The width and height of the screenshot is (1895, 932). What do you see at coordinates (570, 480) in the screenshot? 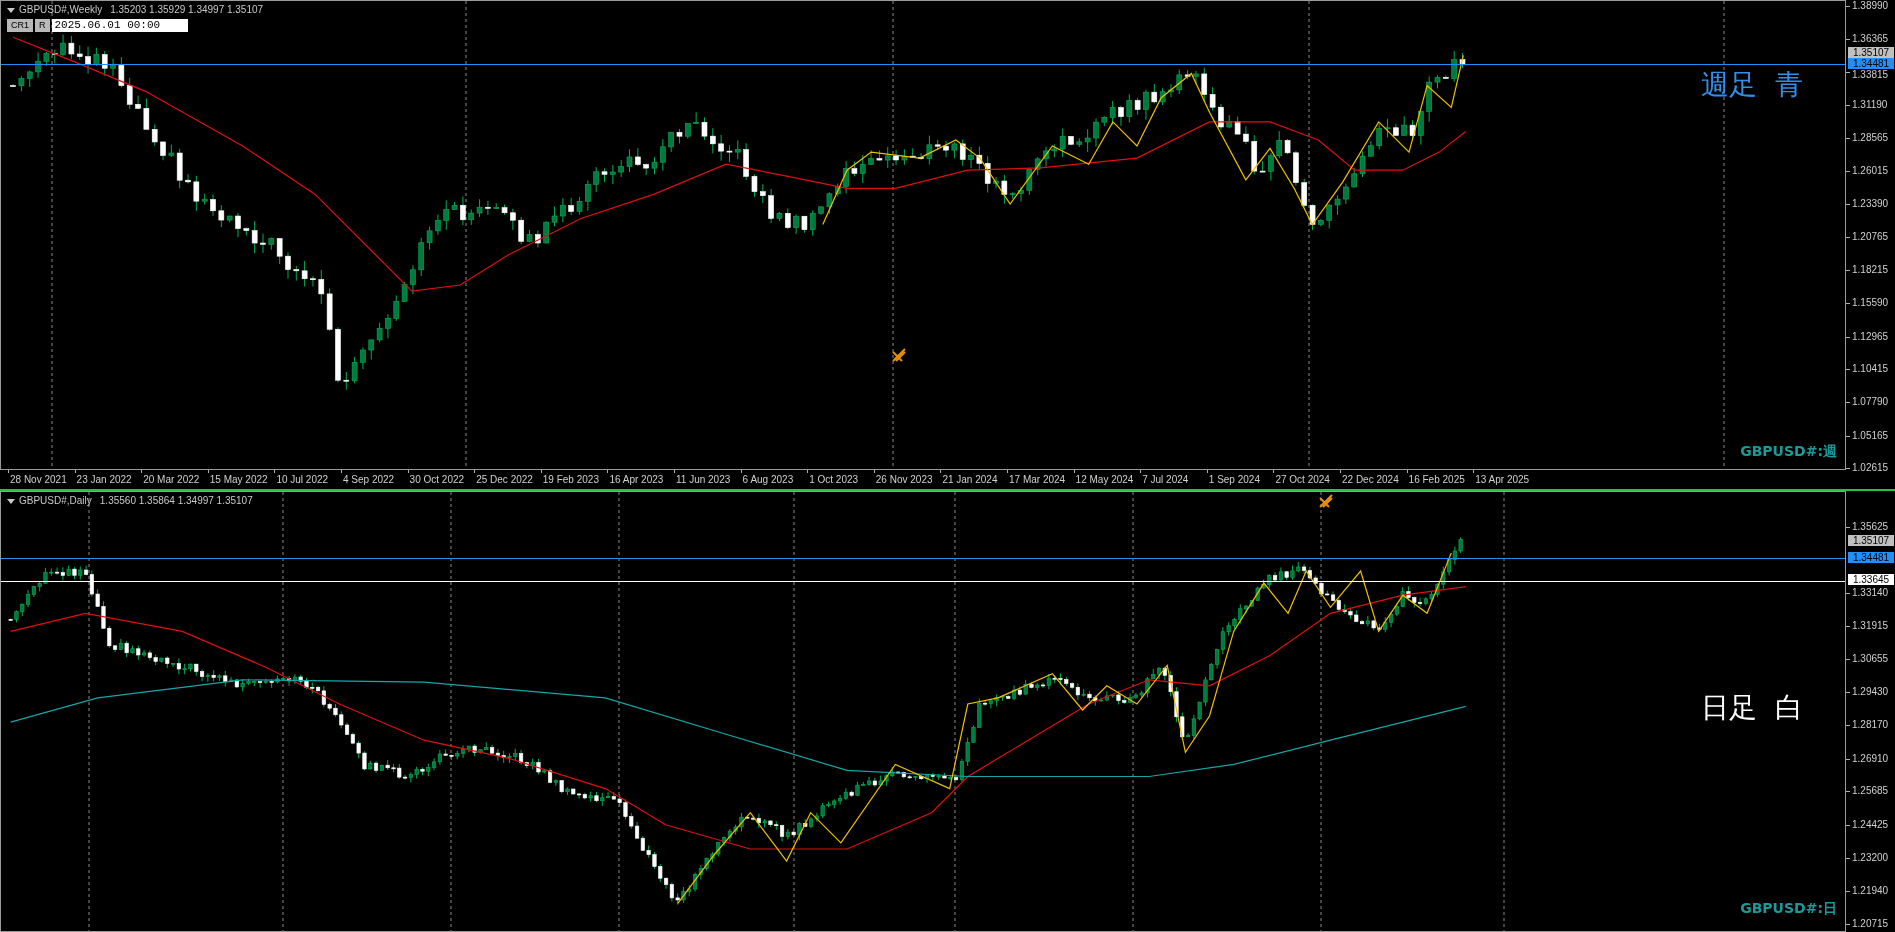
I see `date-label: 19 Feb 2023` at bounding box center [570, 480].